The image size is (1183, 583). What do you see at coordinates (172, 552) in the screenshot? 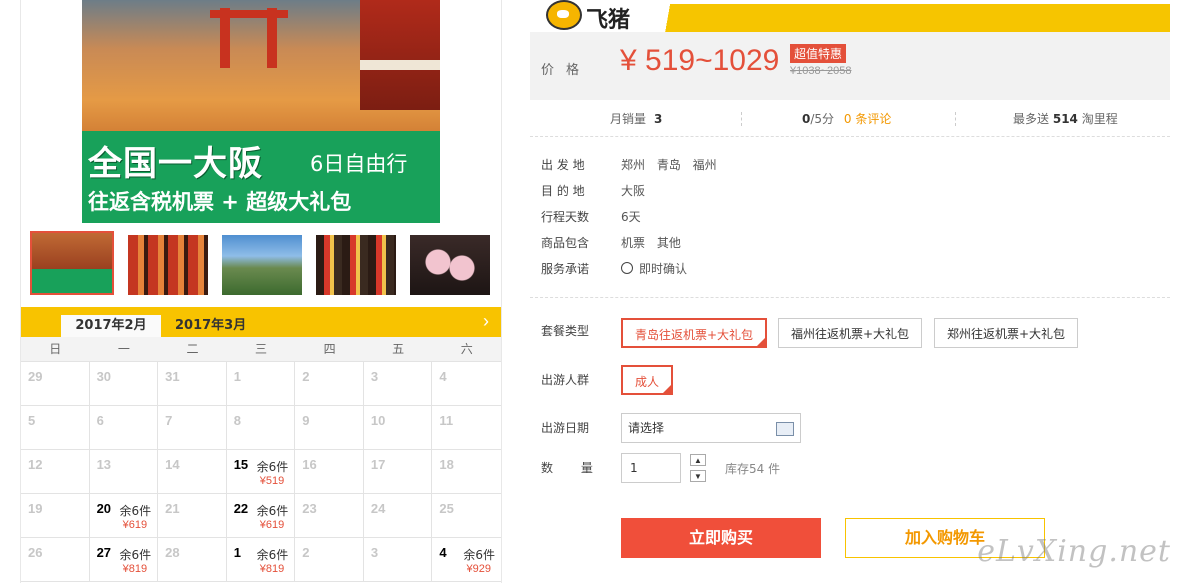
I see `calendar-day-number: 28` at bounding box center [172, 552].